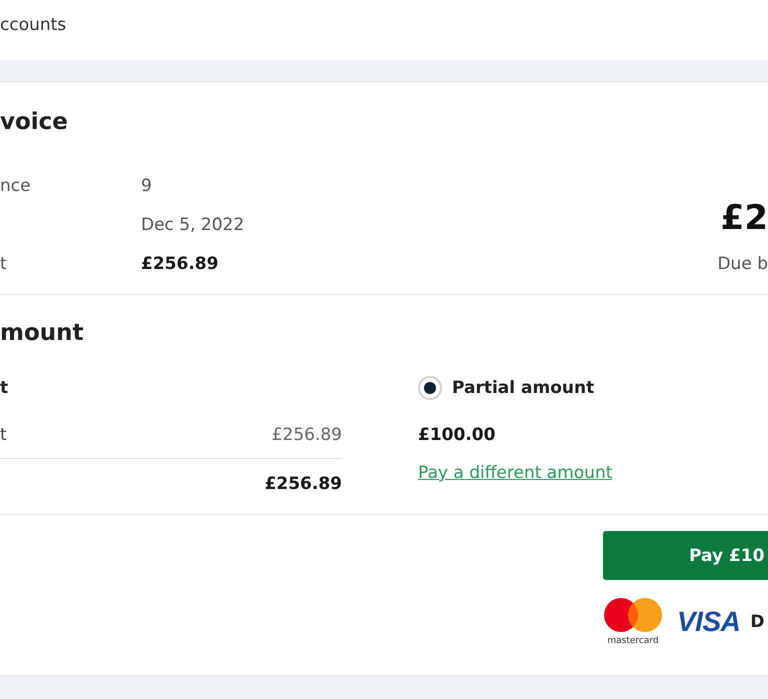 Image resolution: width=768 pixels, height=699 pixels. What do you see at coordinates (633, 641) in the screenshot?
I see `logo-caption: mastercard` at bounding box center [633, 641].